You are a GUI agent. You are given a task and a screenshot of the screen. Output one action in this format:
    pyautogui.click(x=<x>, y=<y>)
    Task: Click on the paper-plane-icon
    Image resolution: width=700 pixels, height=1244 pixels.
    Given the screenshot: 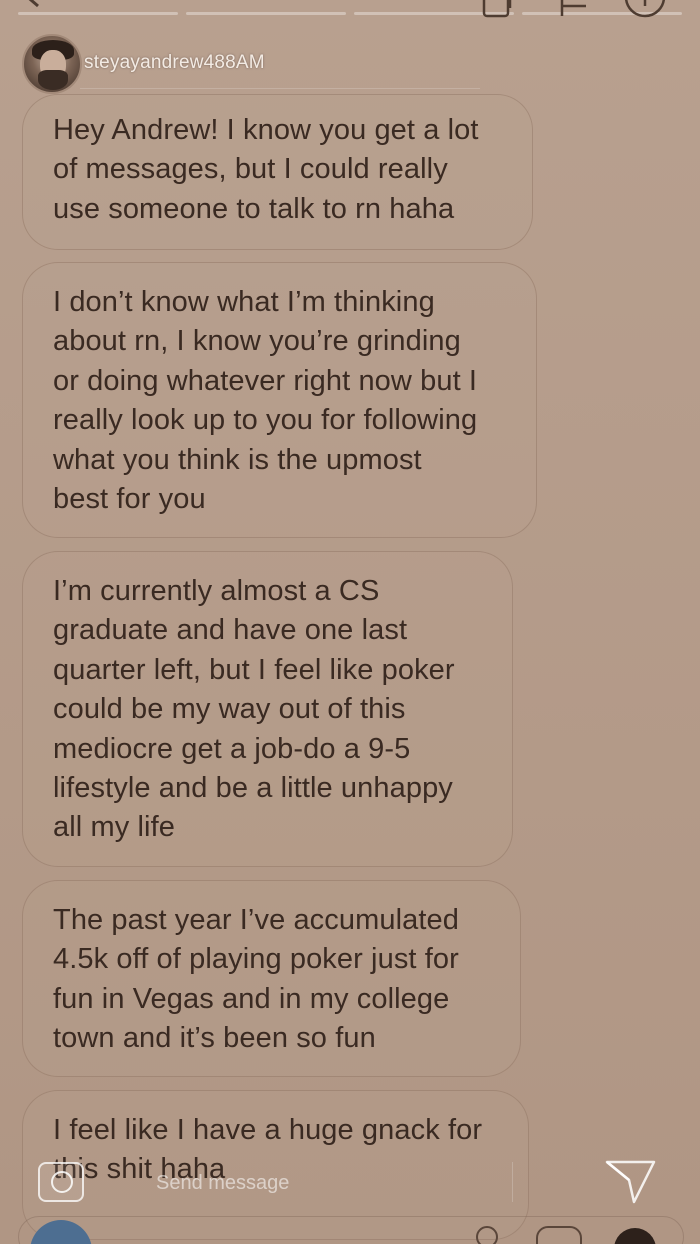 What is the action you would take?
    pyautogui.click(x=631, y=1182)
    